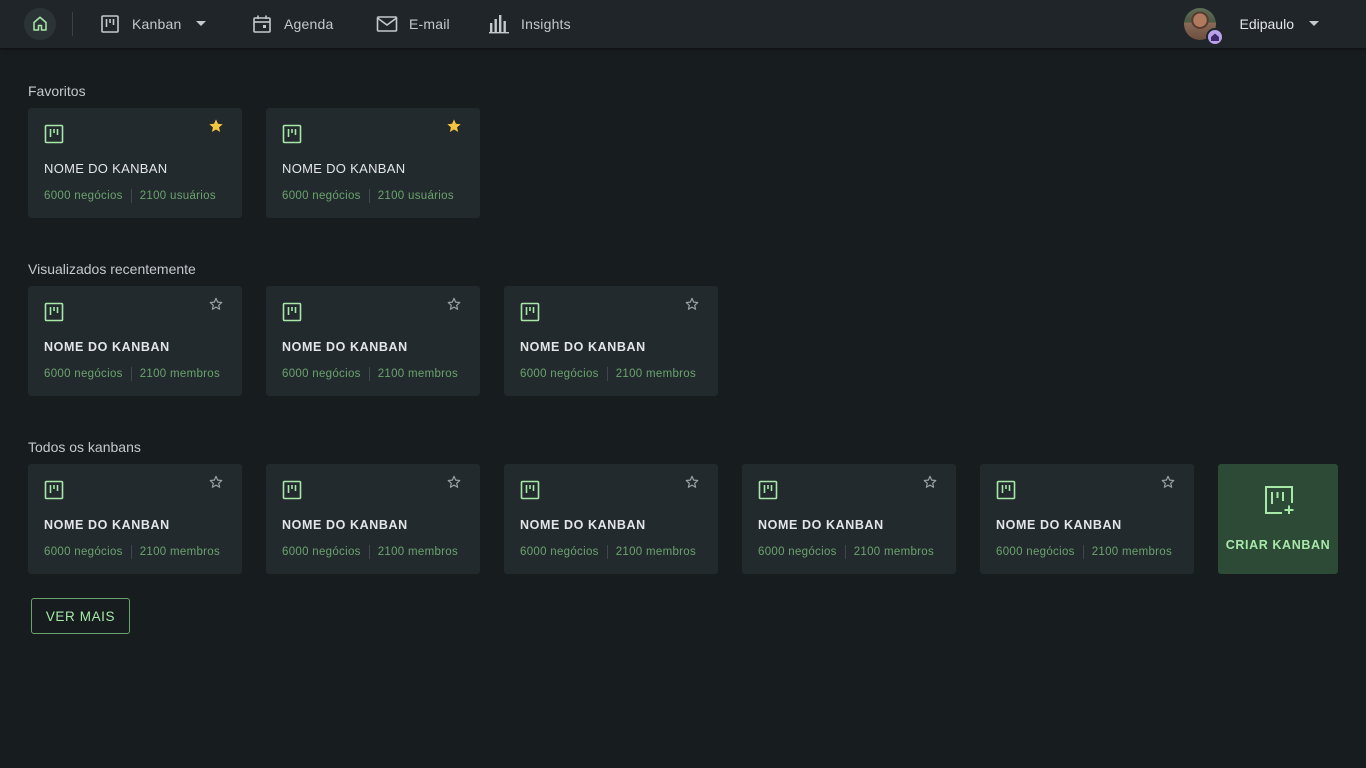 This screenshot has width=1366, height=768. Describe the element at coordinates (309, 24) in the screenshot. I see `nav-label-agenda: Agenda` at that location.